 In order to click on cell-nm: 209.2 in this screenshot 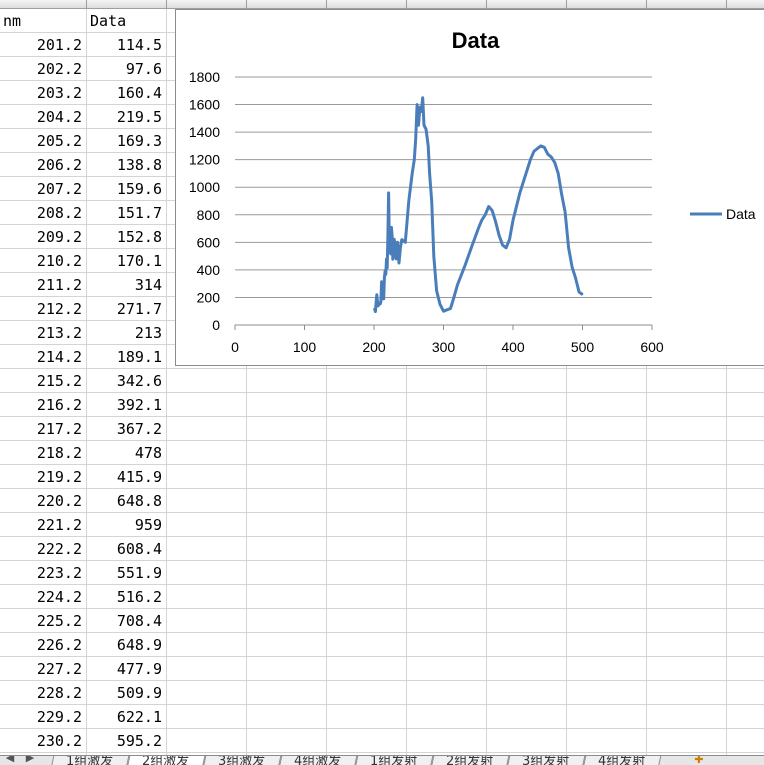, I will do `click(43, 236)`.